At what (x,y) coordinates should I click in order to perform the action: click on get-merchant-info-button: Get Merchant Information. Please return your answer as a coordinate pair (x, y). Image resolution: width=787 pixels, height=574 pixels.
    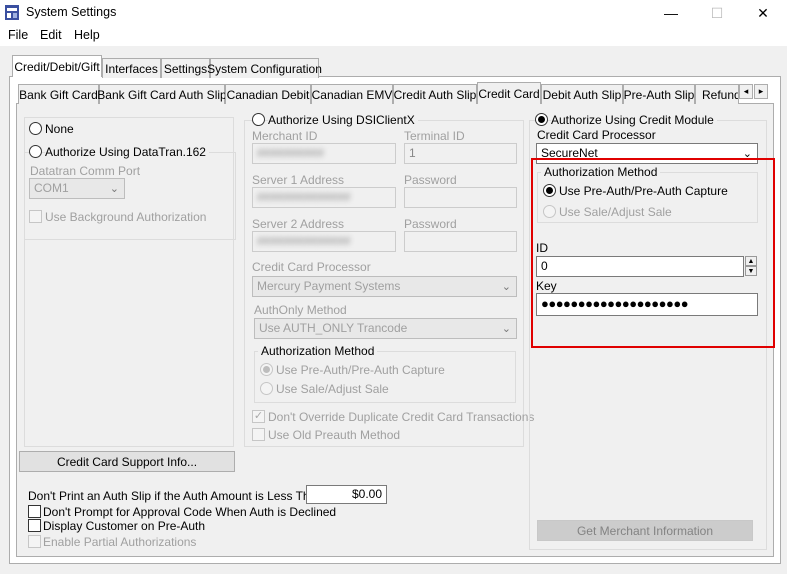
    Looking at the image, I should click on (645, 530).